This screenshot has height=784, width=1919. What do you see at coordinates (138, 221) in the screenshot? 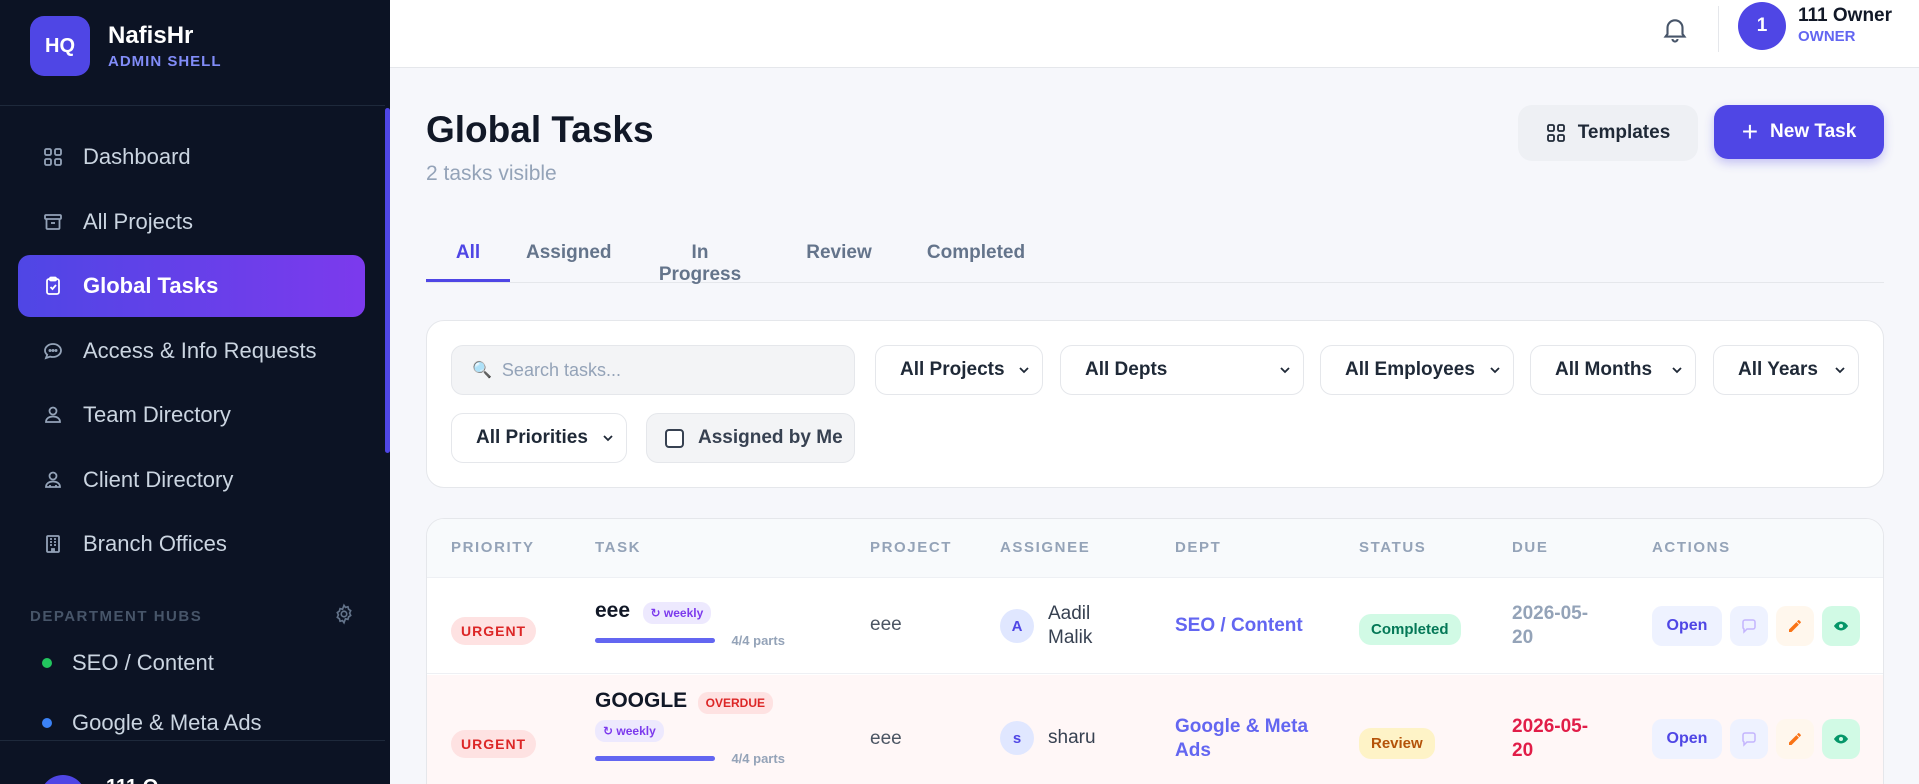
I see `sidebar-item-label: All Projects` at bounding box center [138, 221].